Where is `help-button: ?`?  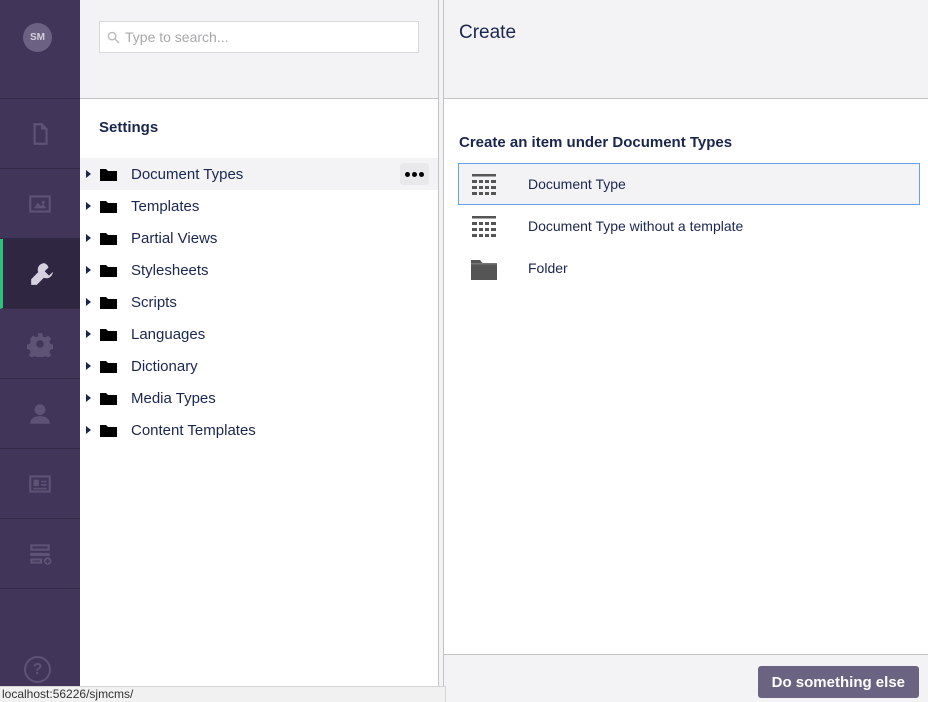
help-button: ? is located at coordinates (37, 669).